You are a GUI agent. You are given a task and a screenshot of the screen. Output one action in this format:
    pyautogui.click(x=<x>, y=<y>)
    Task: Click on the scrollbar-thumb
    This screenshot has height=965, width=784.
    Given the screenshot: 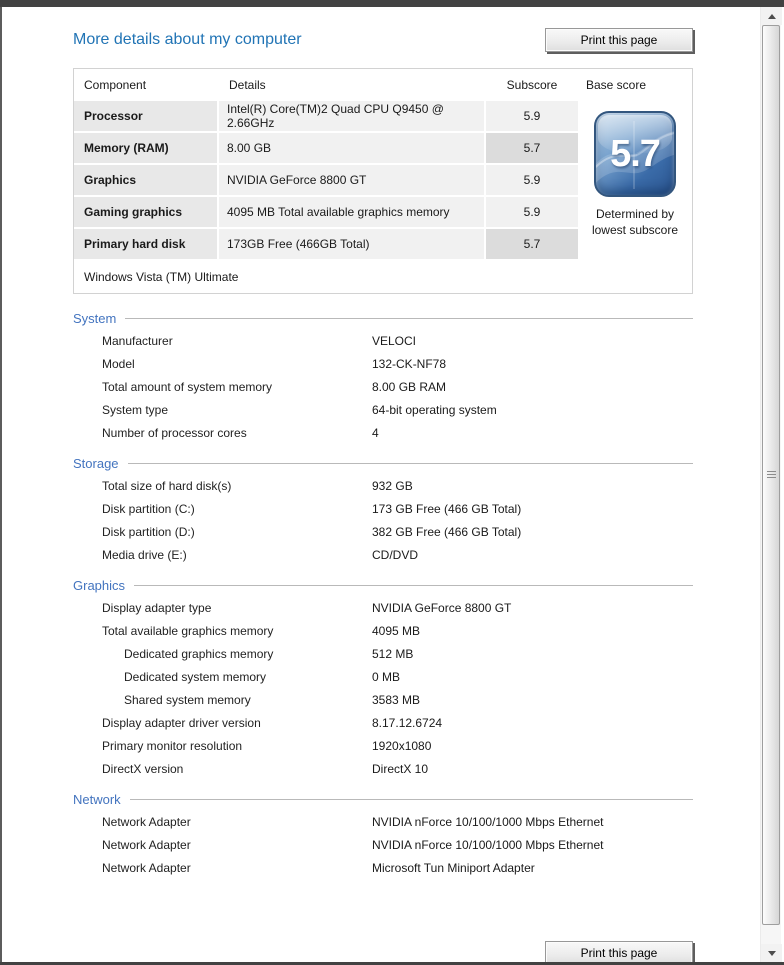 What is the action you would take?
    pyautogui.click(x=771, y=475)
    